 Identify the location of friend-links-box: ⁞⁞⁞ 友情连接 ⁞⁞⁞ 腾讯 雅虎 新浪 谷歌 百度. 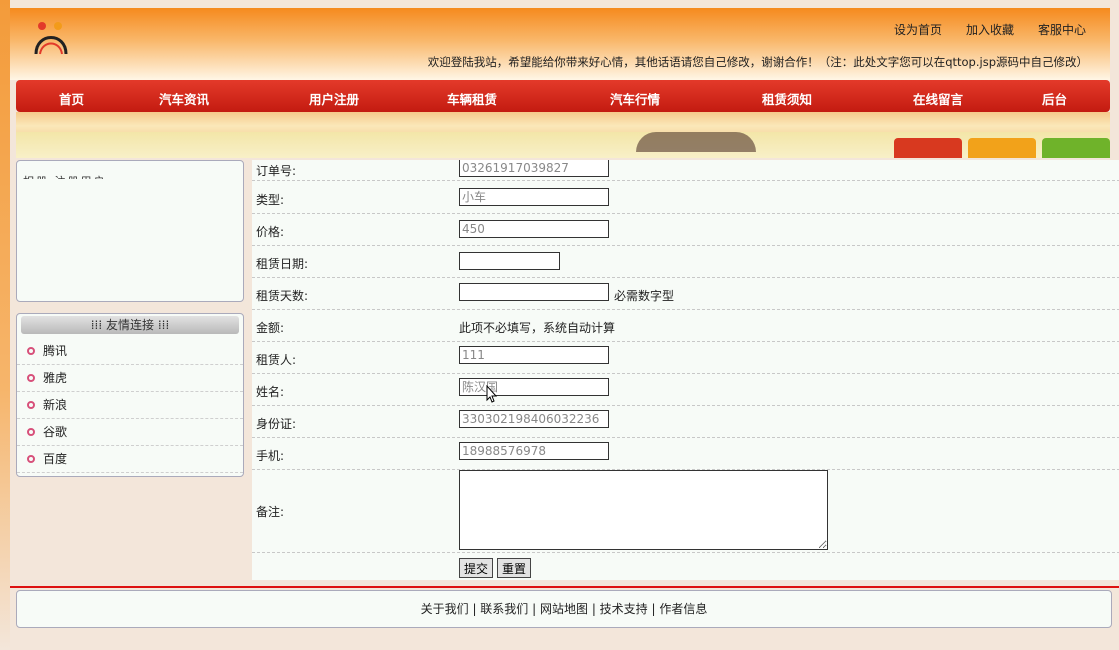
(130, 395).